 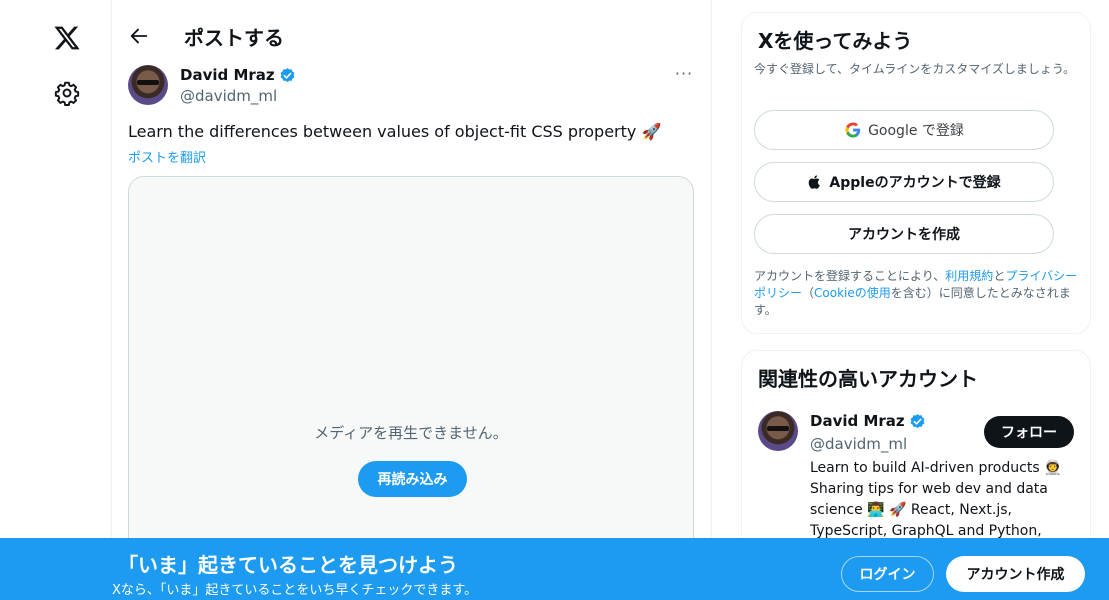 What do you see at coordinates (904, 234) in the screenshot?
I see `create-account-button: アカウントを作成` at bounding box center [904, 234].